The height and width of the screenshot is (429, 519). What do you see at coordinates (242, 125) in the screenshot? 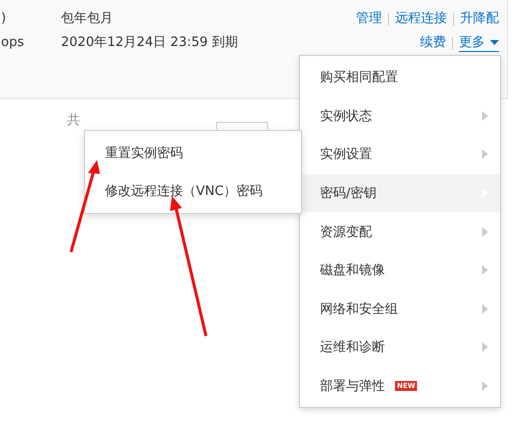
I see `page-size-select` at bounding box center [242, 125].